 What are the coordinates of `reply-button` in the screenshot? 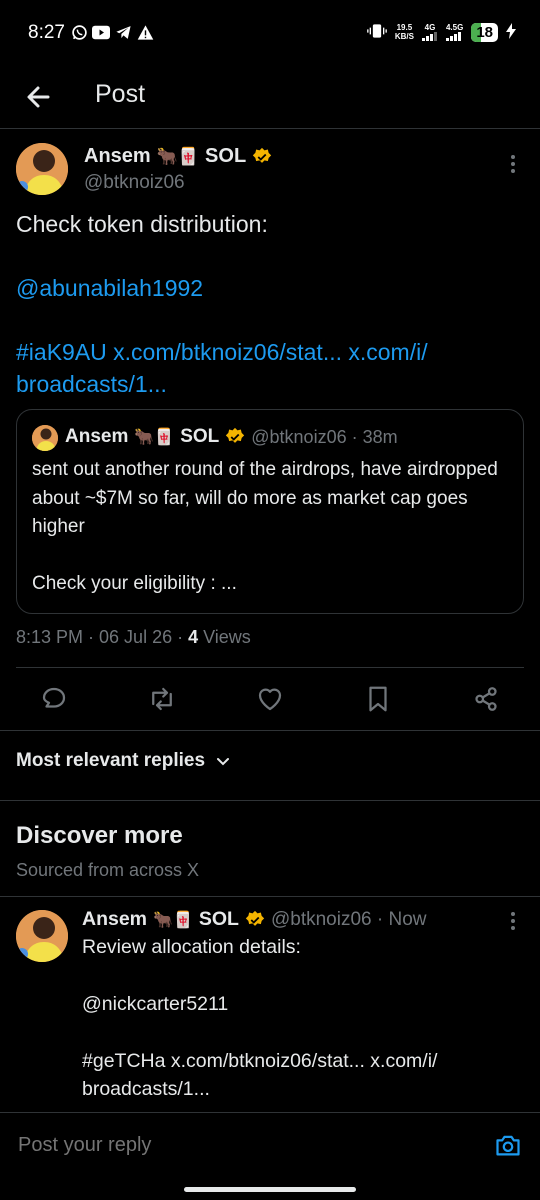 It's located at (54, 699).